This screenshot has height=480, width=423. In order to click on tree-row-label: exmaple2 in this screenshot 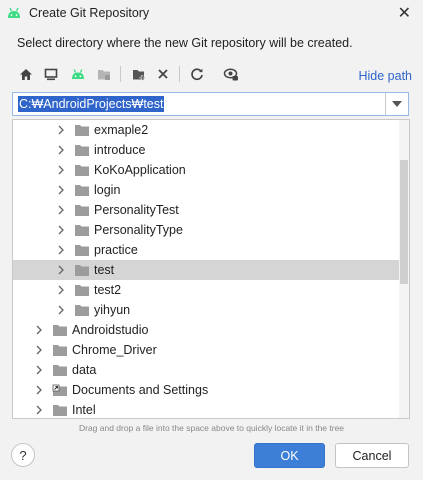, I will do `click(121, 130)`.